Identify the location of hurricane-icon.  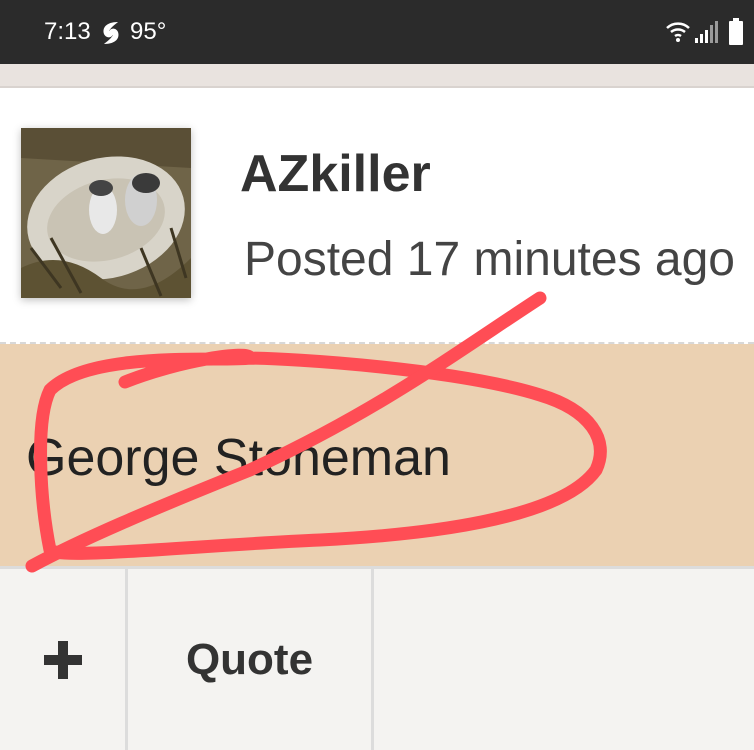
(111, 33).